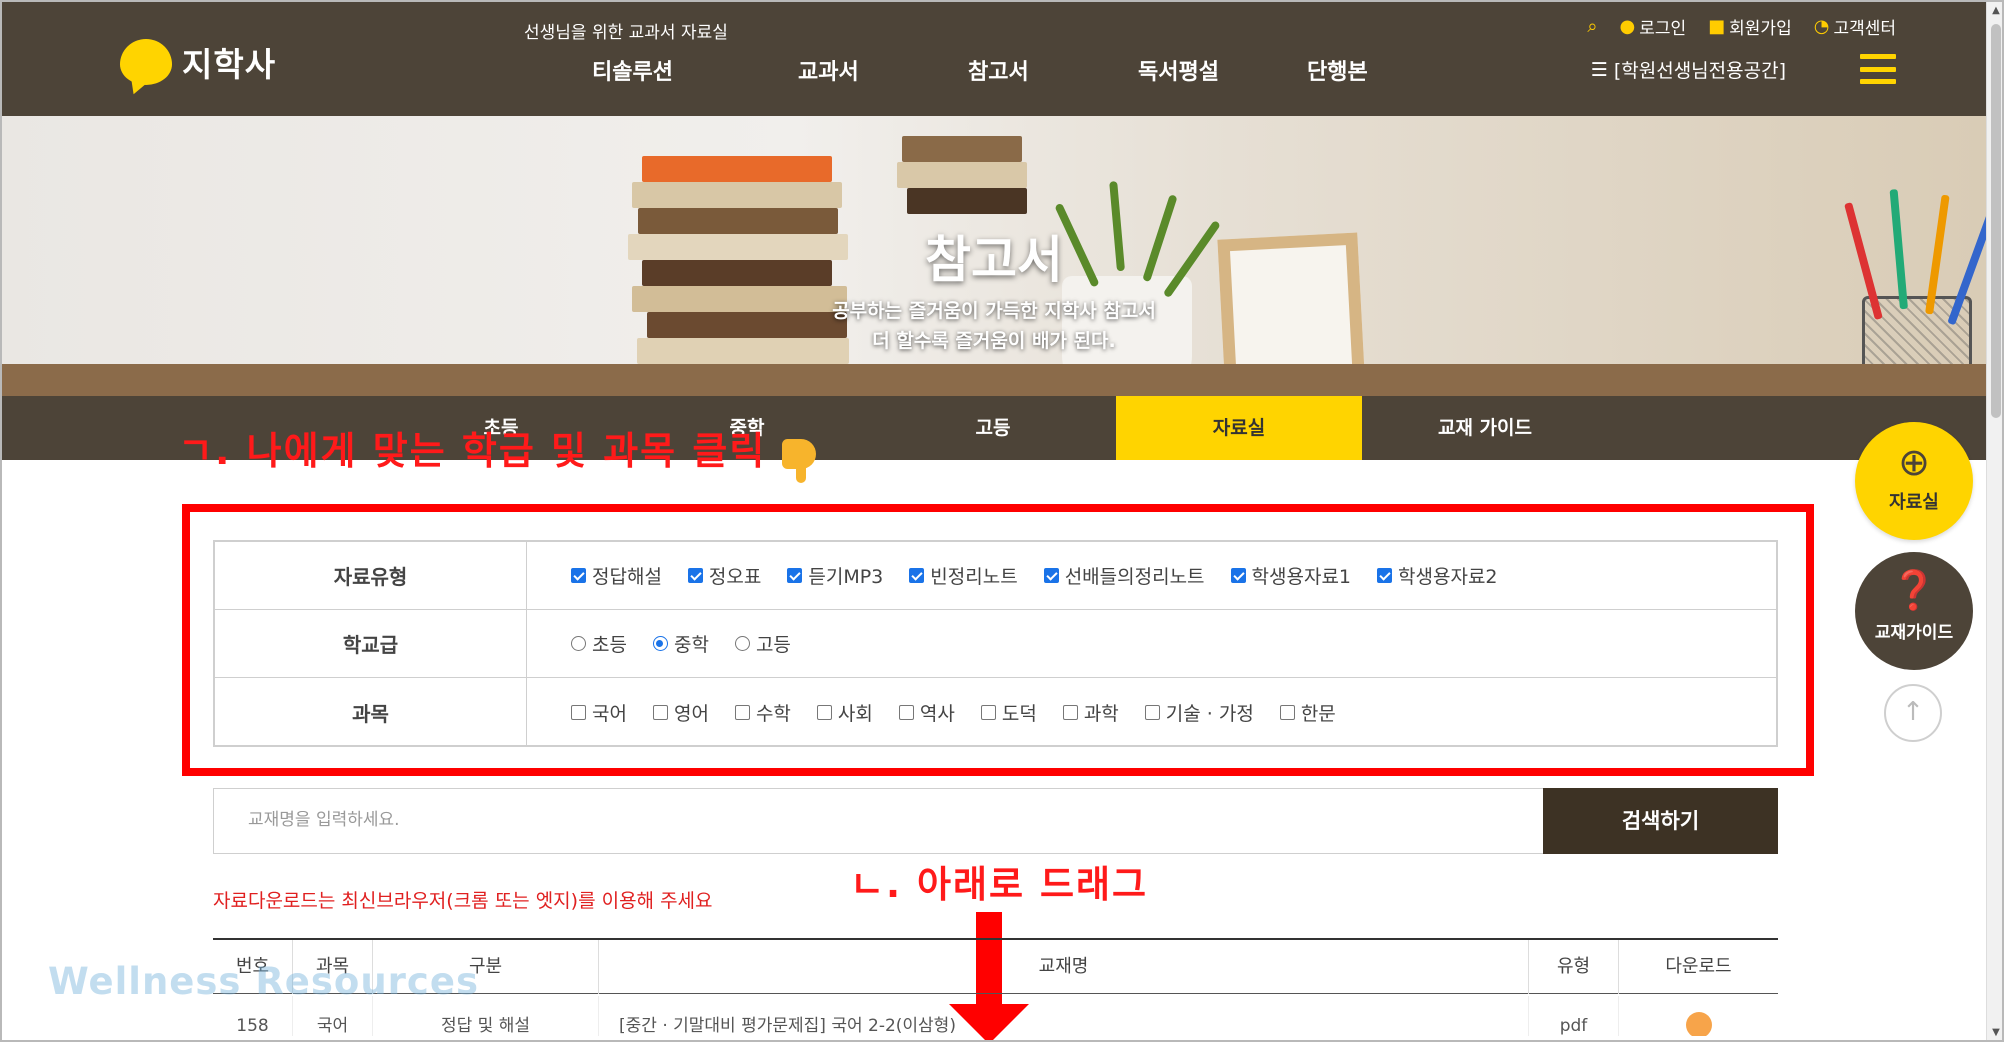  I want to click on search-input: 교재명을 입력하세요., so click(878, 821).